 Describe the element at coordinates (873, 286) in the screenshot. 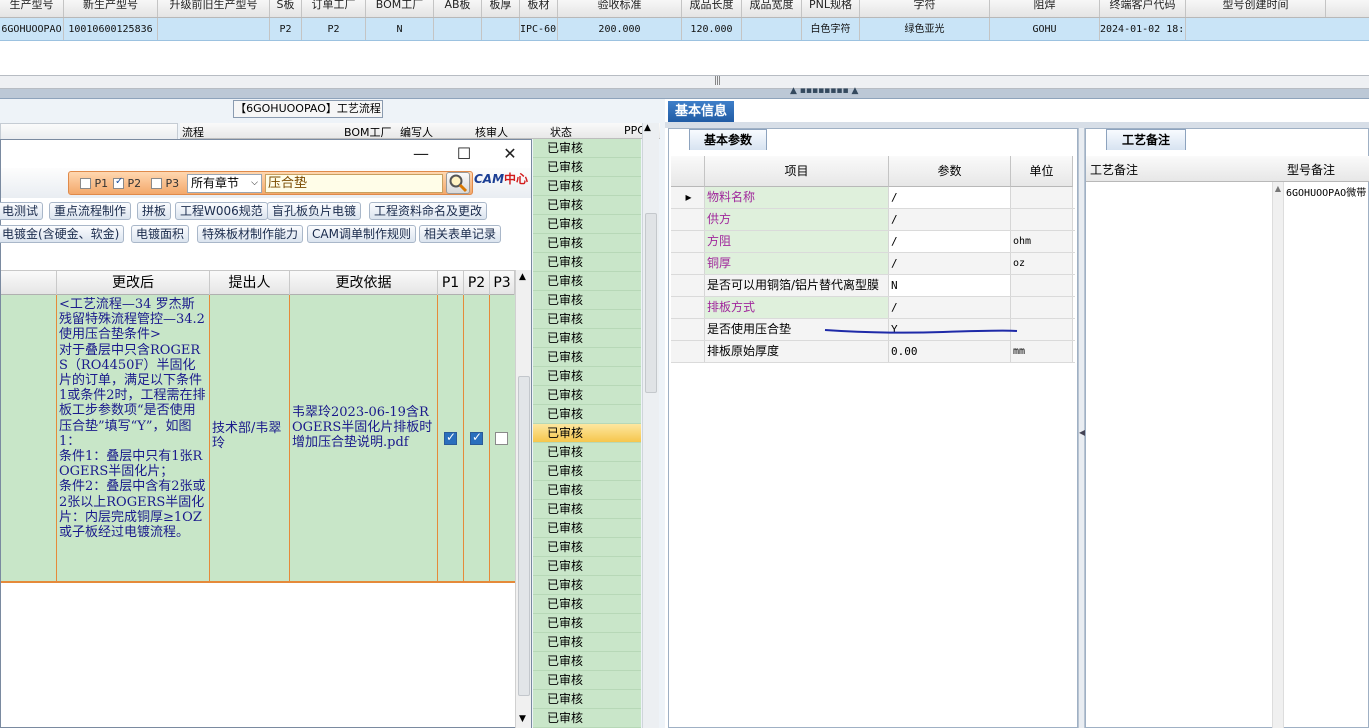

I see `param-row: 是否可以用铜箔/铝片替代离型膜 N` at that location.